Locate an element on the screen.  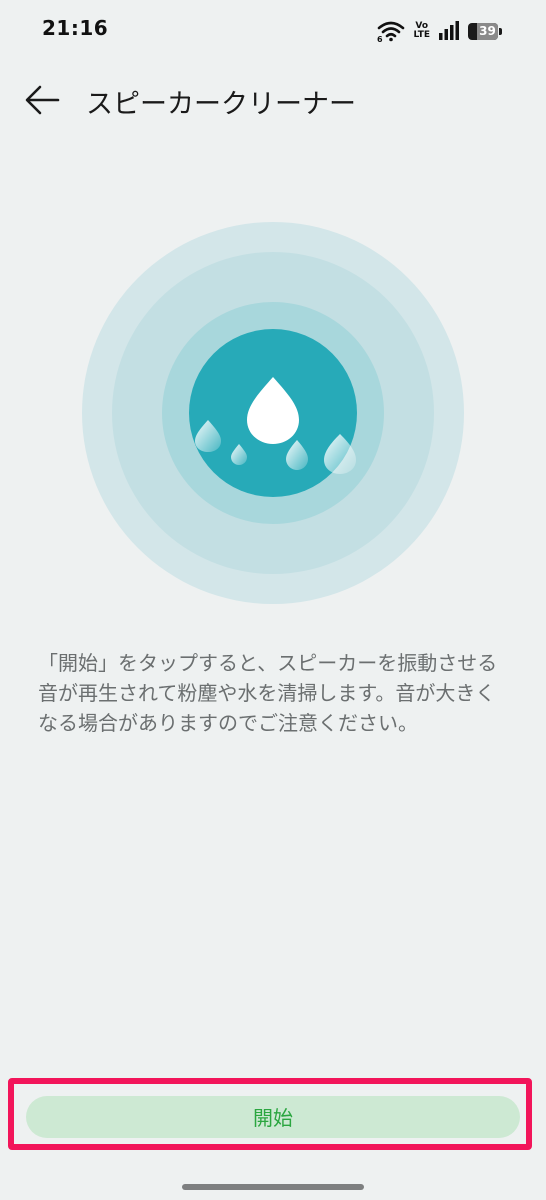
home-indicator is located at coordinates (273, 1187).